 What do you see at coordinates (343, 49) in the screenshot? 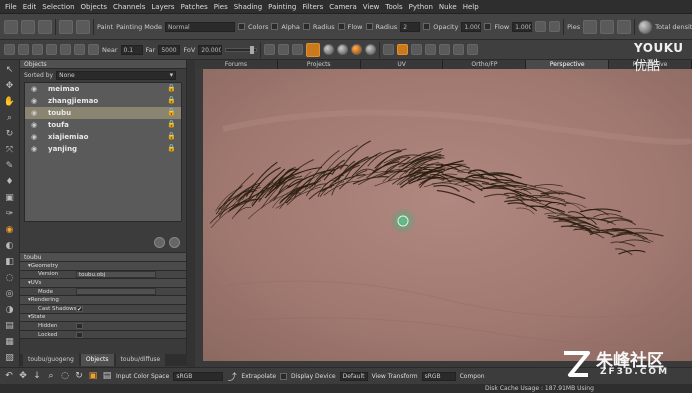
I see `material-ball-2-icon` at bounding box center [343, 49].